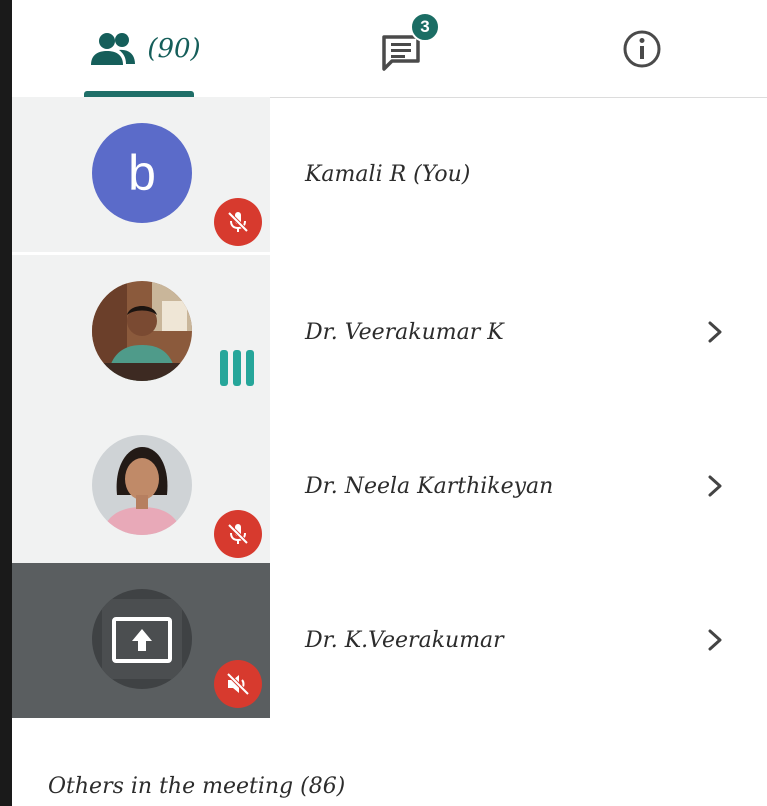 This screenshot has width=767, height=806. What do you see at coordinates (6, 403) in the screenshot?
I see `left-edge` at bounding box center [6, 403].